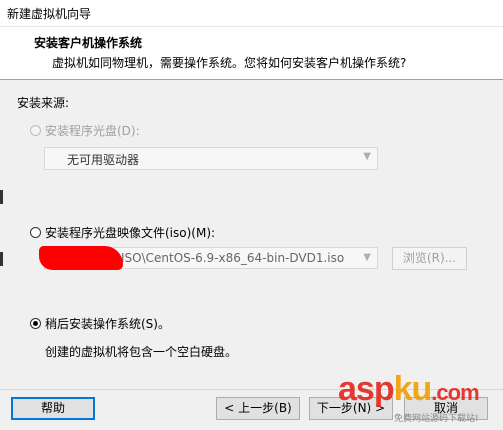 This screenshot has height=430, width=503. Describe the element at coordinates (130, 233) in the screenshot. I see `radio-label-iso: 安装程序光盘映像文件(iso)(M):` at that location.